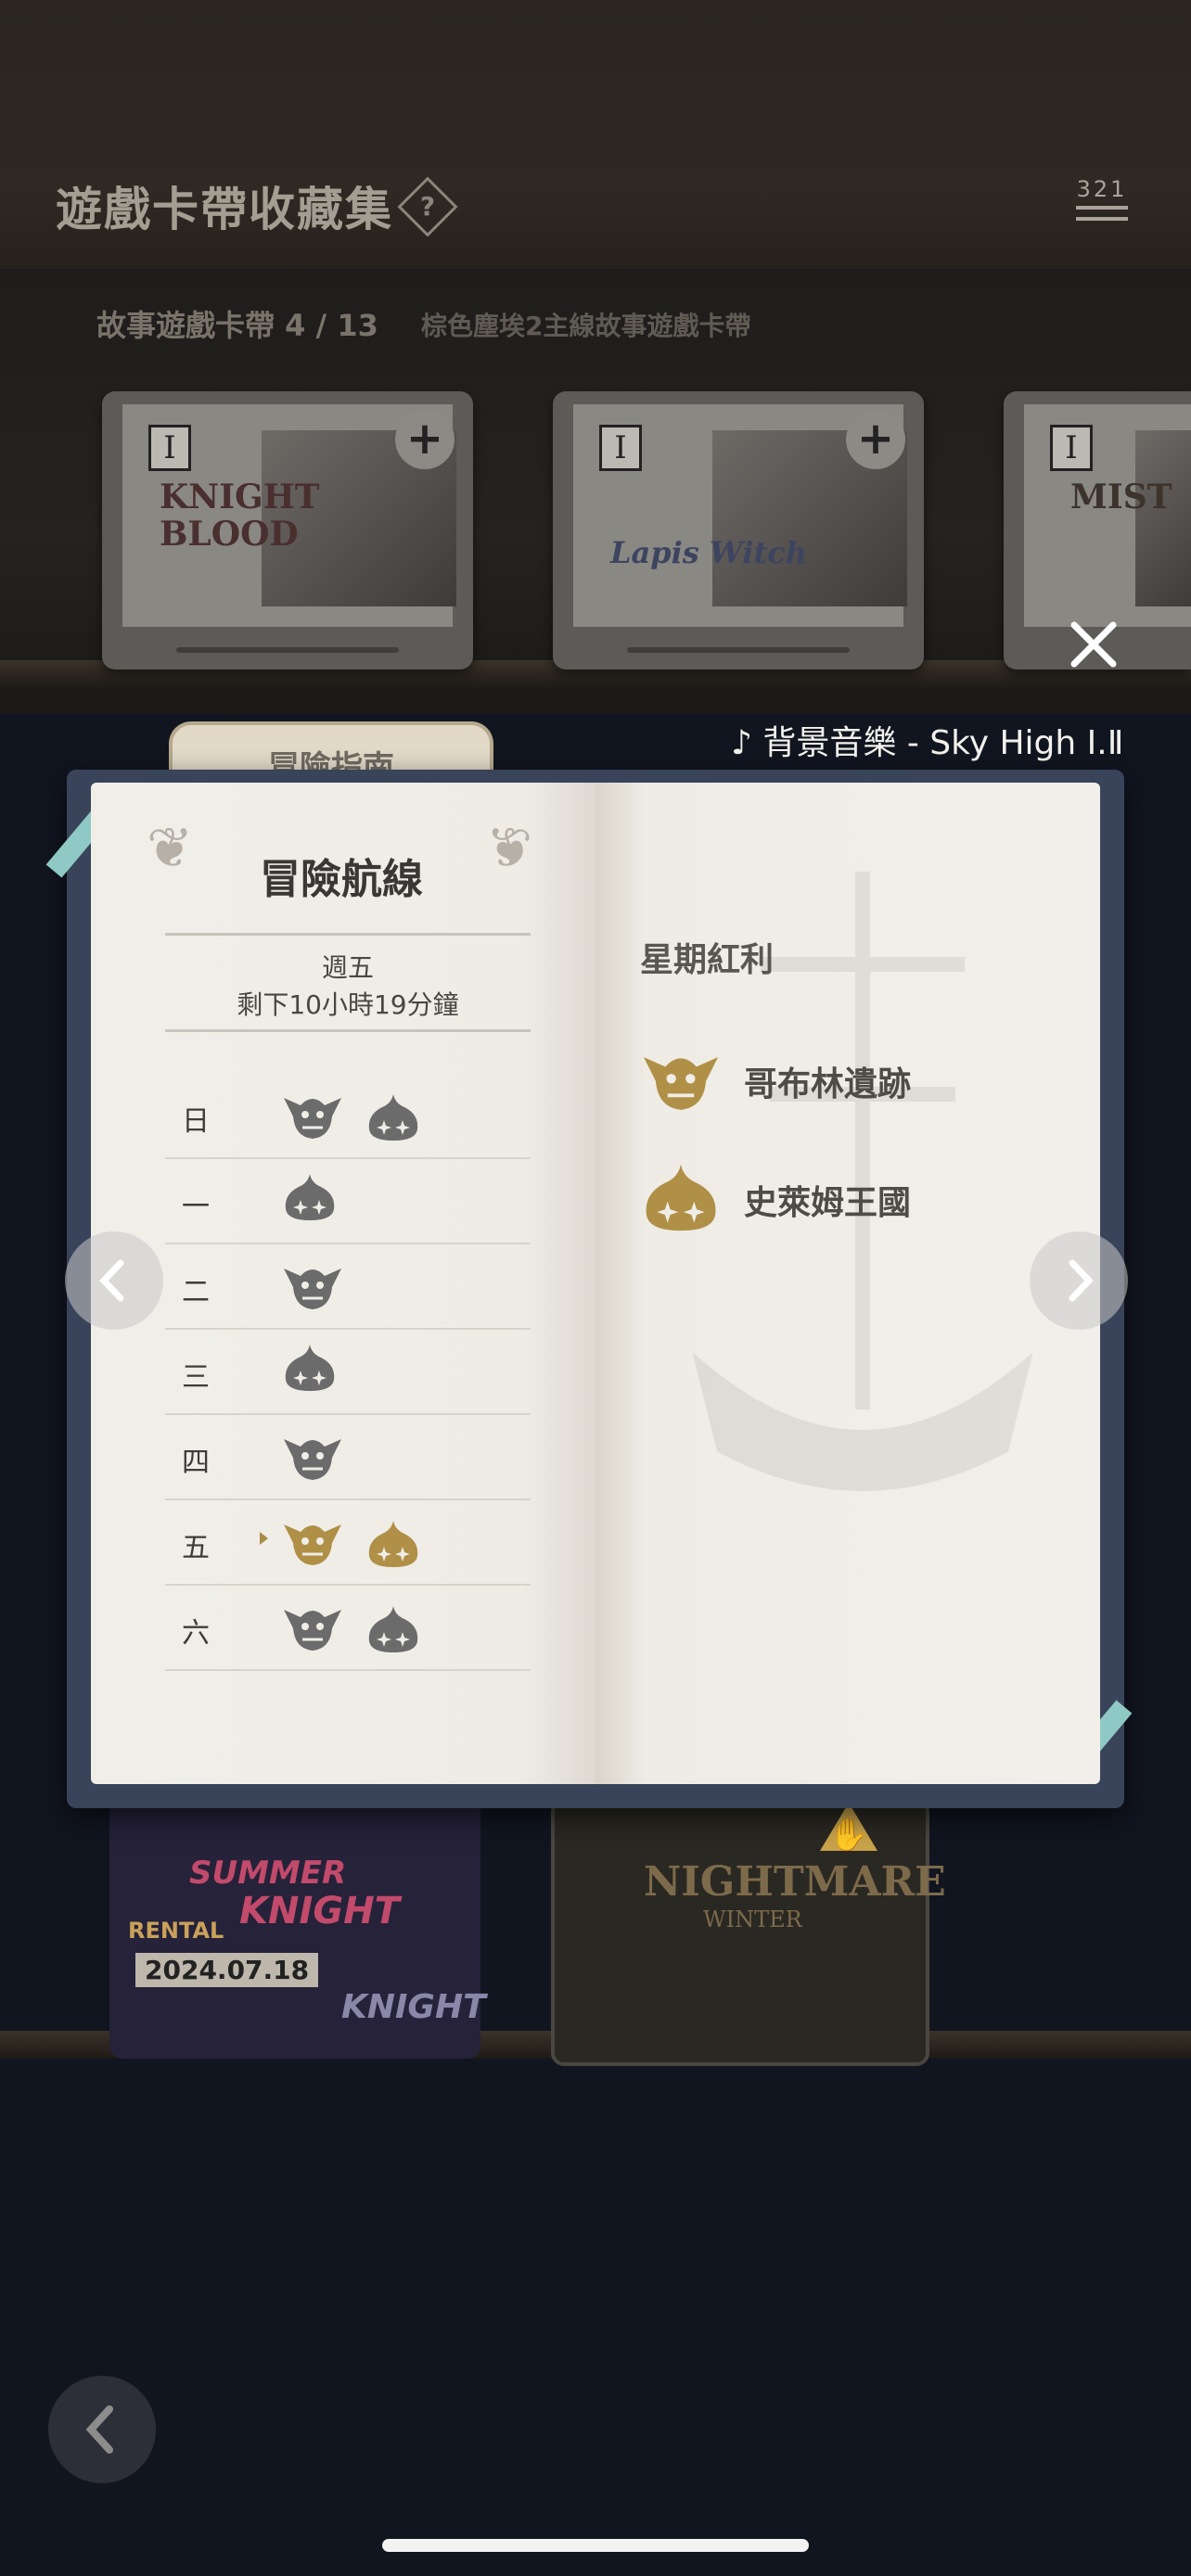 The image size is (1191, 2576). What do you see at coordinates (707, 960) in the screenshot?
I see `bonus-title: 星期紅利` at bounding box center [707, 960].